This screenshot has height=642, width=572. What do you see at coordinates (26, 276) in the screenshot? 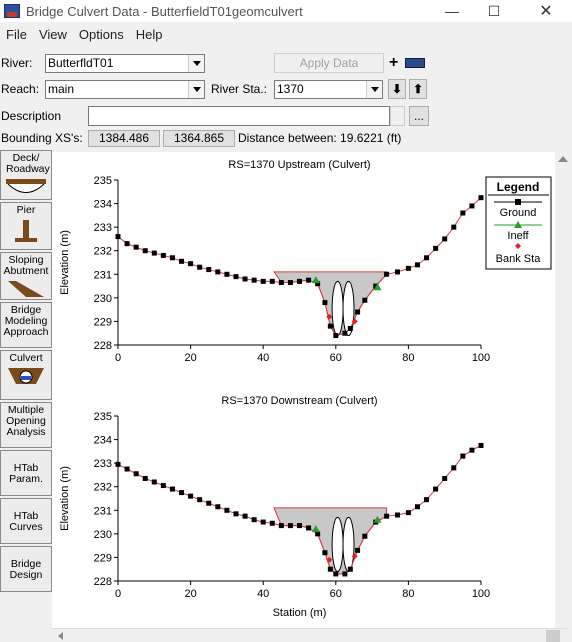
I see `sloping-abutment-button: Sloping Abutment` at bounding box center [26, 276].